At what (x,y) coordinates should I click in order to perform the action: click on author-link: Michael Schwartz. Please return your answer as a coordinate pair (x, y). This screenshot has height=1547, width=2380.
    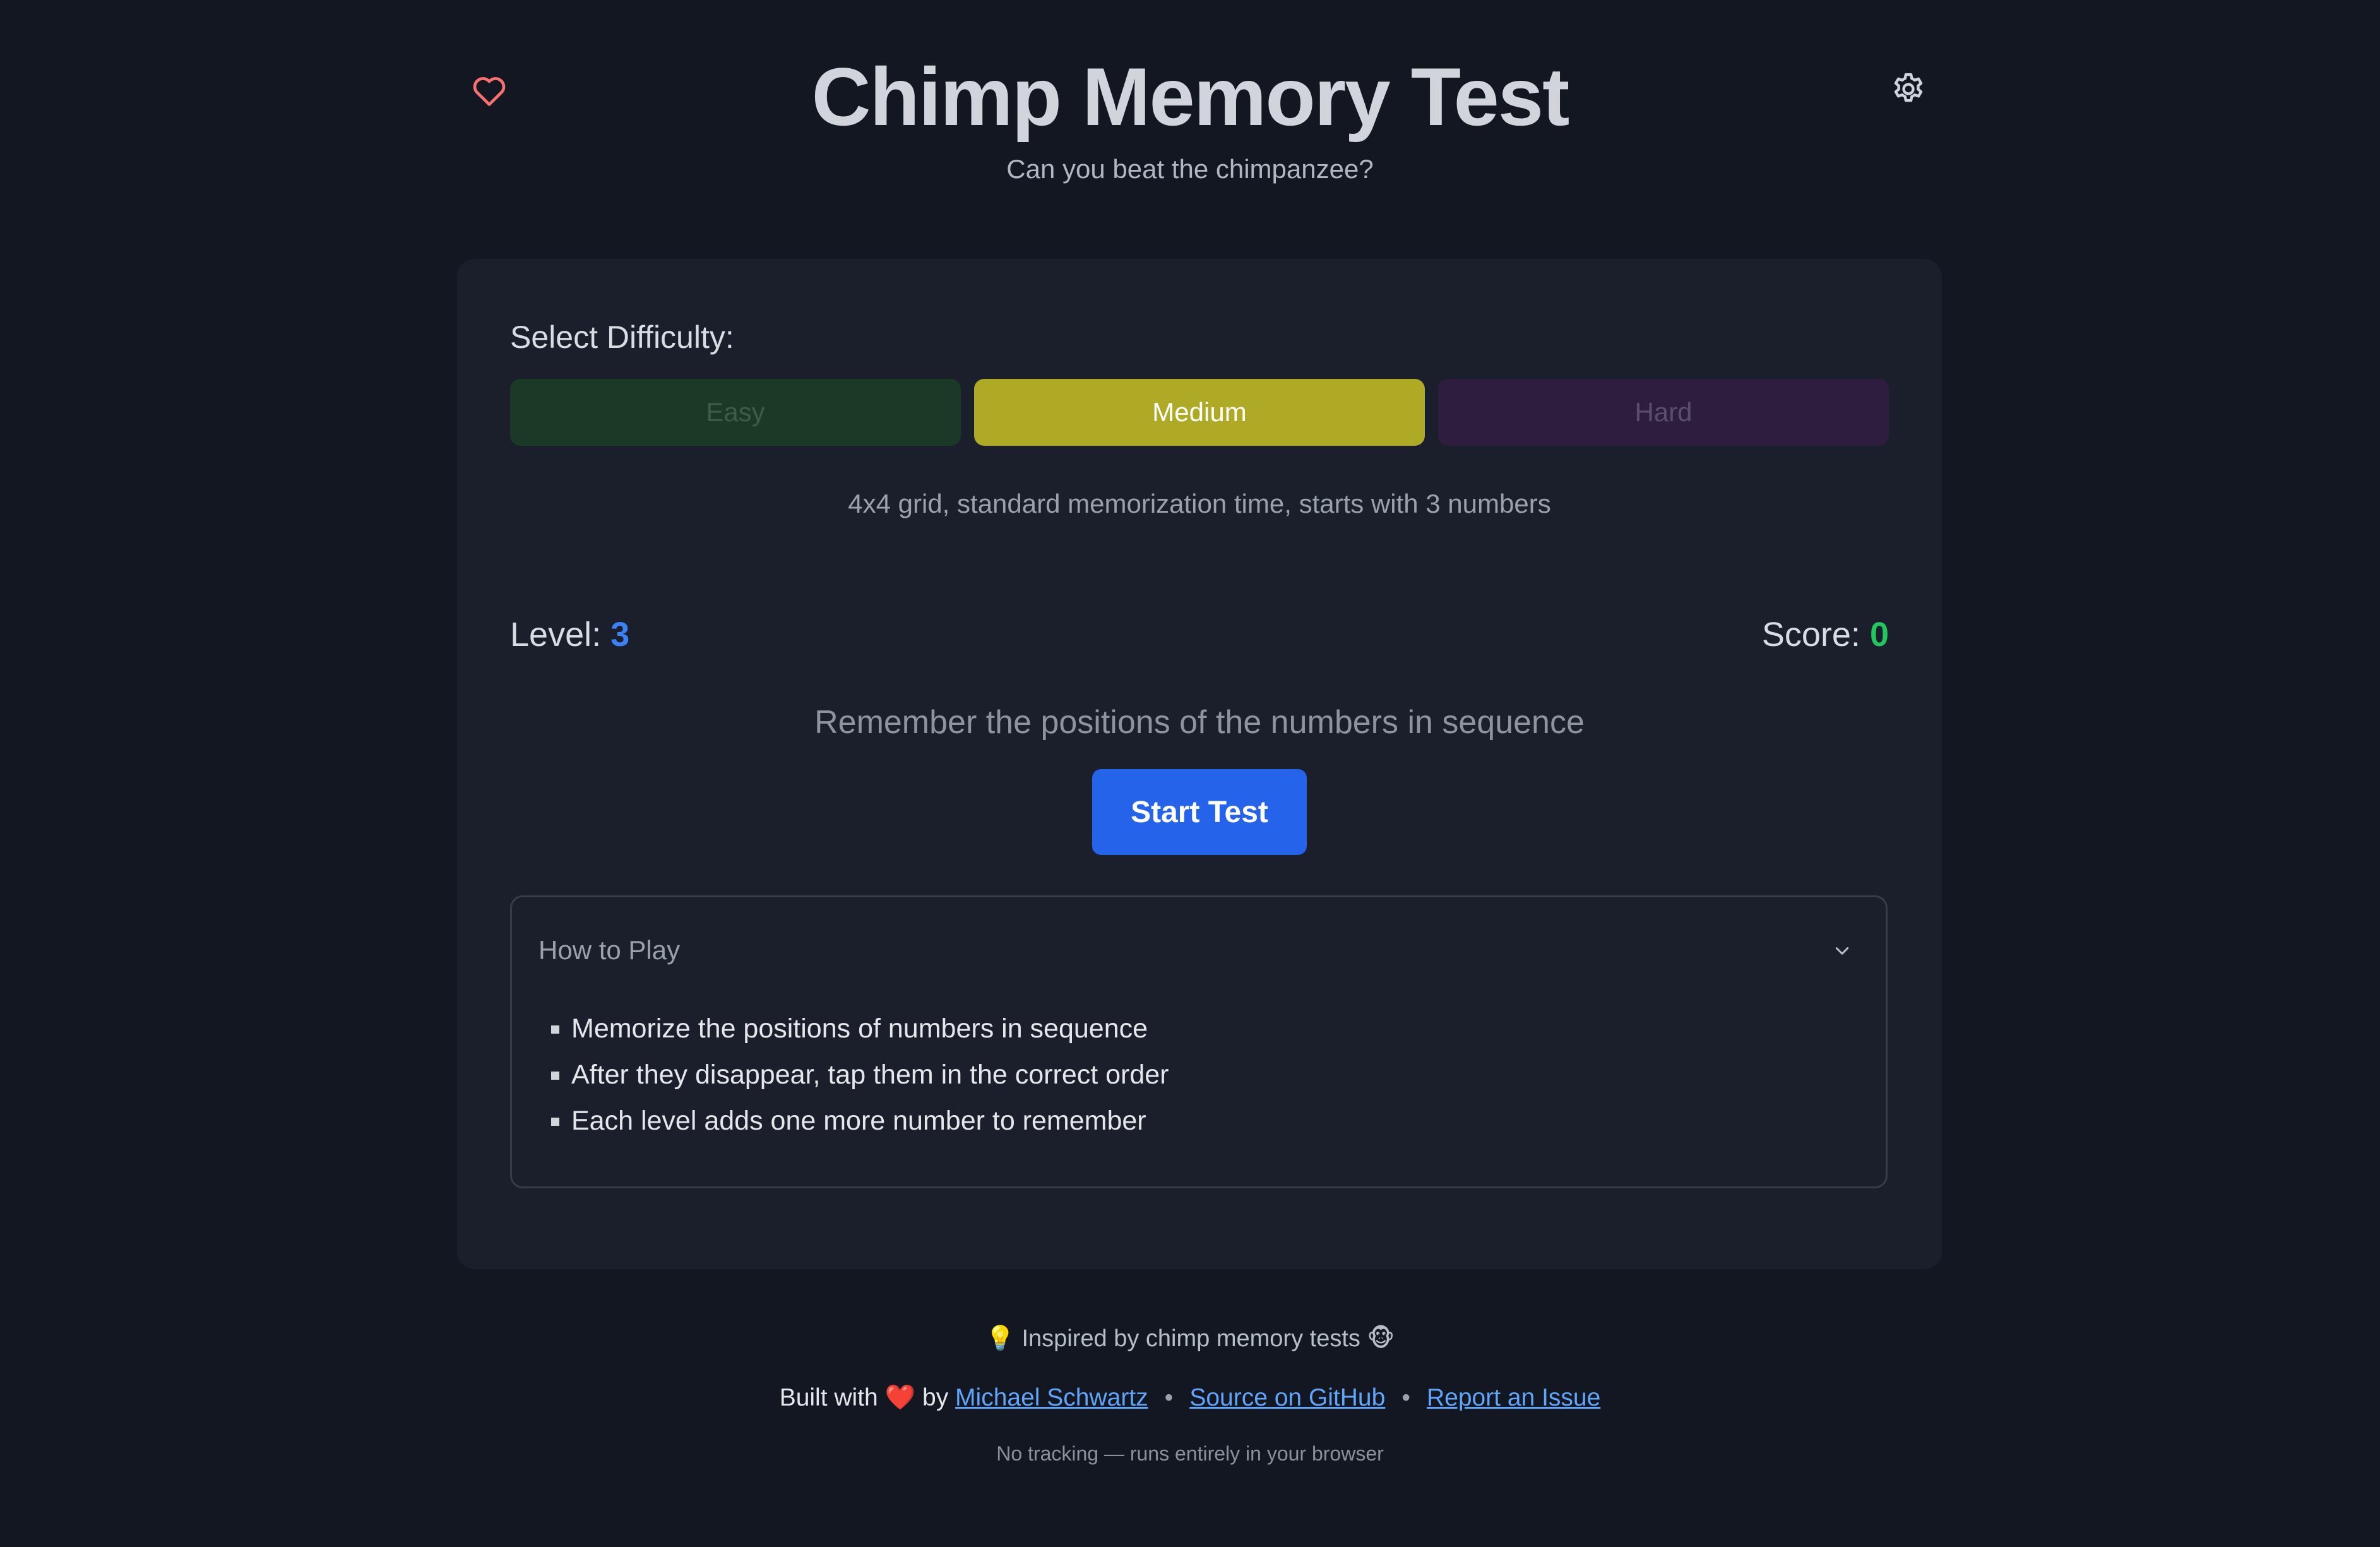
    Looking at the image, I should click on (1051, 1397).